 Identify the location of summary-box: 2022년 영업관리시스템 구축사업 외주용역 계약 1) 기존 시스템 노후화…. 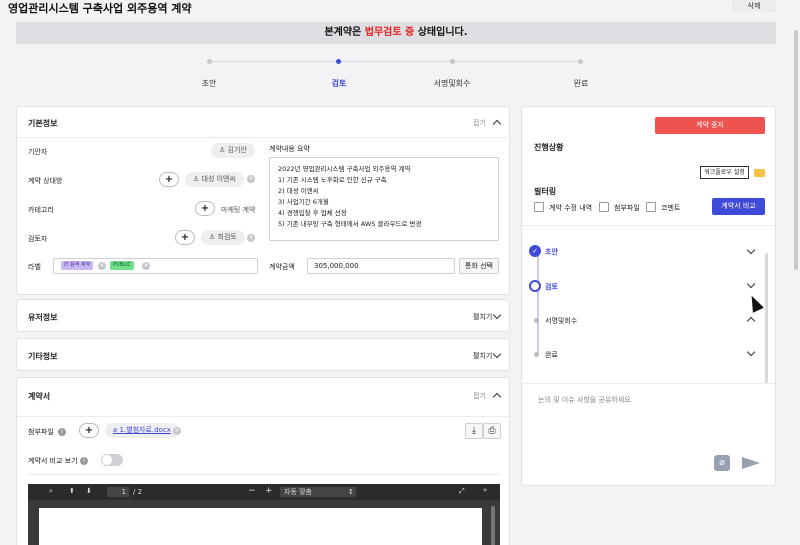
(384, 199).